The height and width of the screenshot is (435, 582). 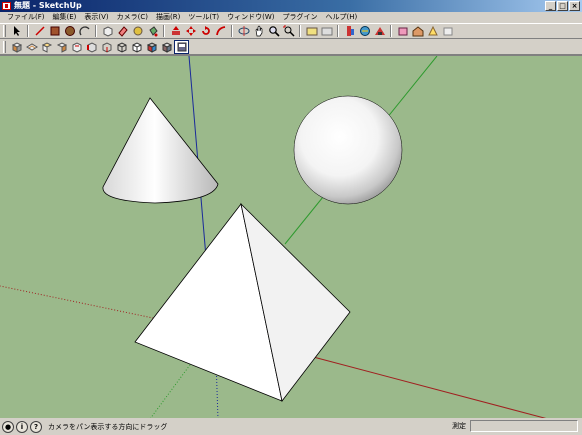 What do you see at coordinates (311, 31) in the screenshot?
I see `previous-view-icon` at bounding box center [311, 31].